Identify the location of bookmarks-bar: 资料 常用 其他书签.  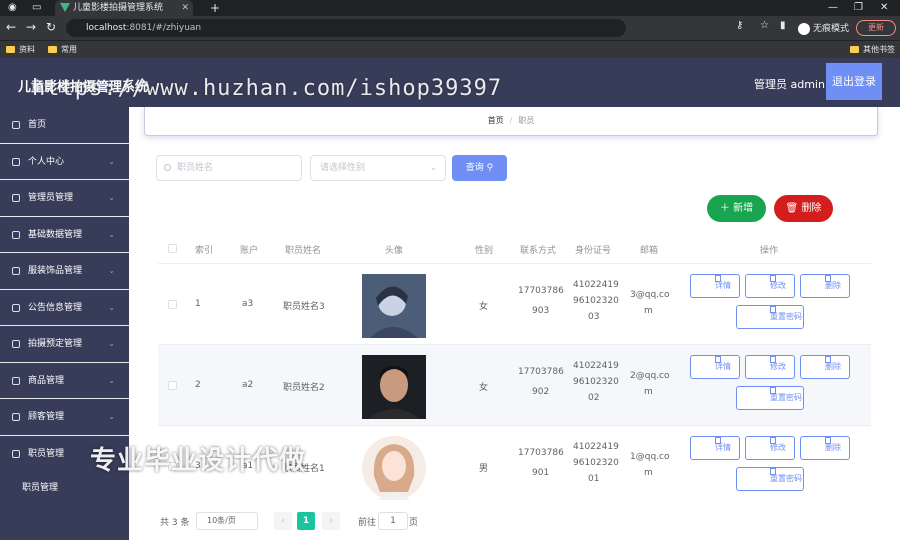
(450, 49).